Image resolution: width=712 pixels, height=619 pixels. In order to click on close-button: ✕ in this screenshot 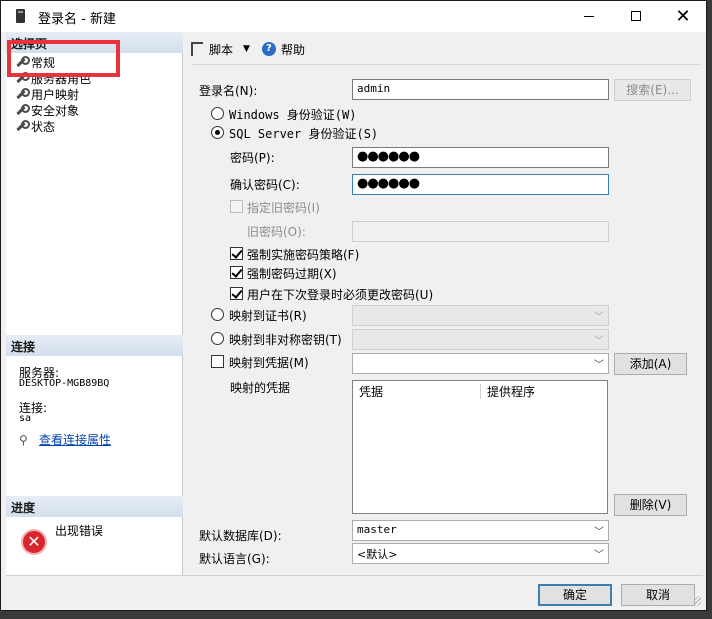, I will do `click(683, 16)`.